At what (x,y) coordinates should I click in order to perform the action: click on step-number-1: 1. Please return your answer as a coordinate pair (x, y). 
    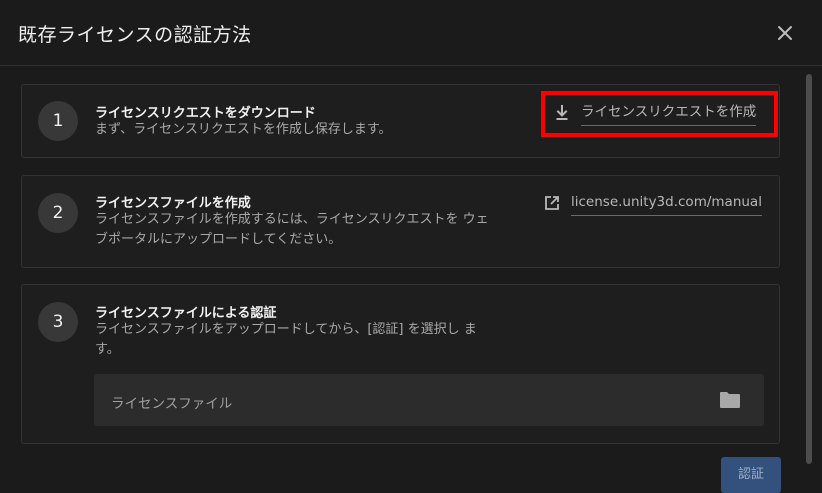
    Looking at the image, I should click on (58, 121).